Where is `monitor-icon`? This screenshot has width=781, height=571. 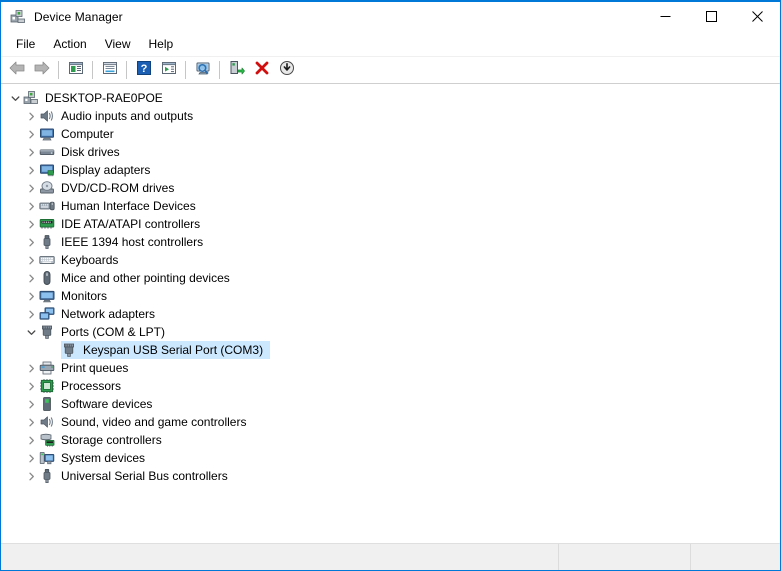 monitor-icon is located at coordinates (47, 134).